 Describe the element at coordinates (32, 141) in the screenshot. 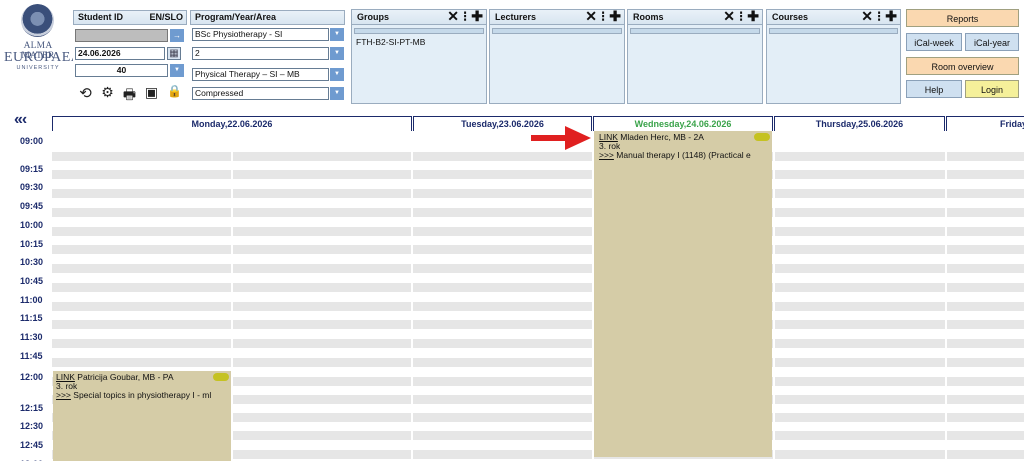

I see `time-label: 09:00` at that location.